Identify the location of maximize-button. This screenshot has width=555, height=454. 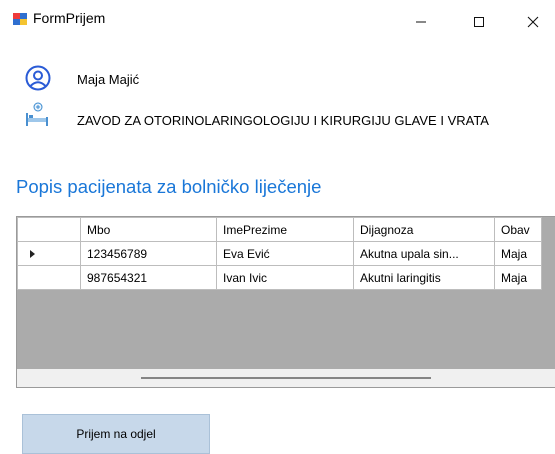
(479, 22).